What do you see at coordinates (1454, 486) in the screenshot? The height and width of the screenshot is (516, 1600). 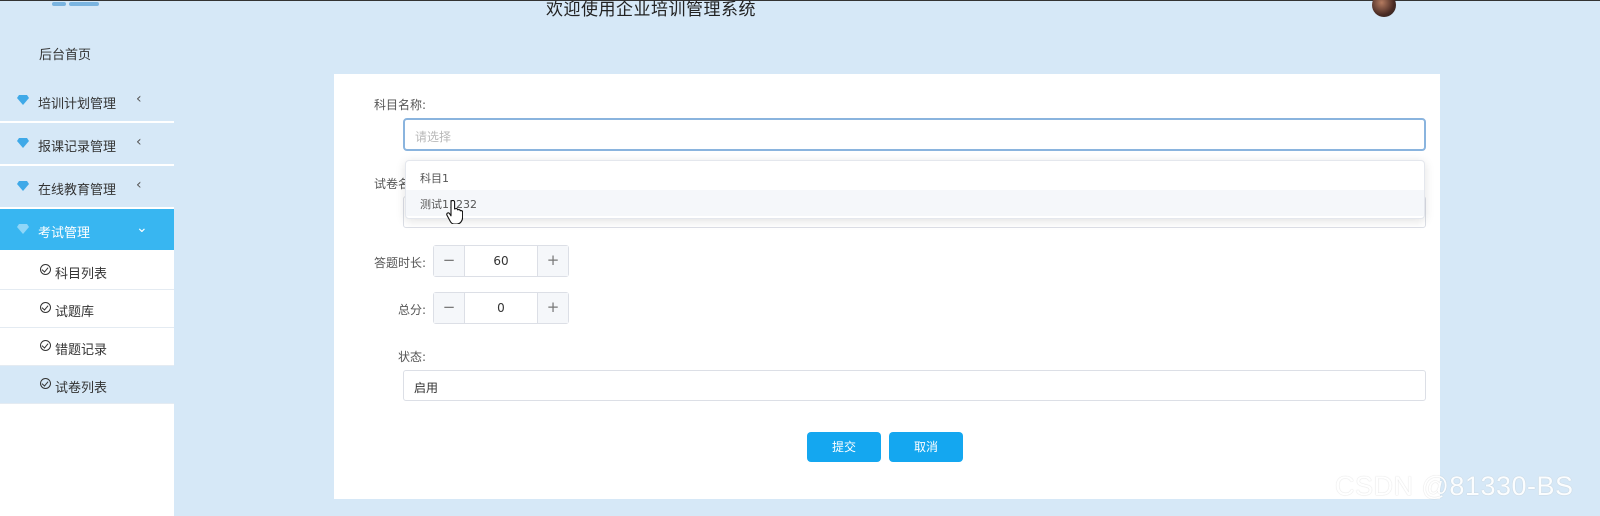 I see `watermark: CSDN @81330-BS` at bounding box center [1454, 486].